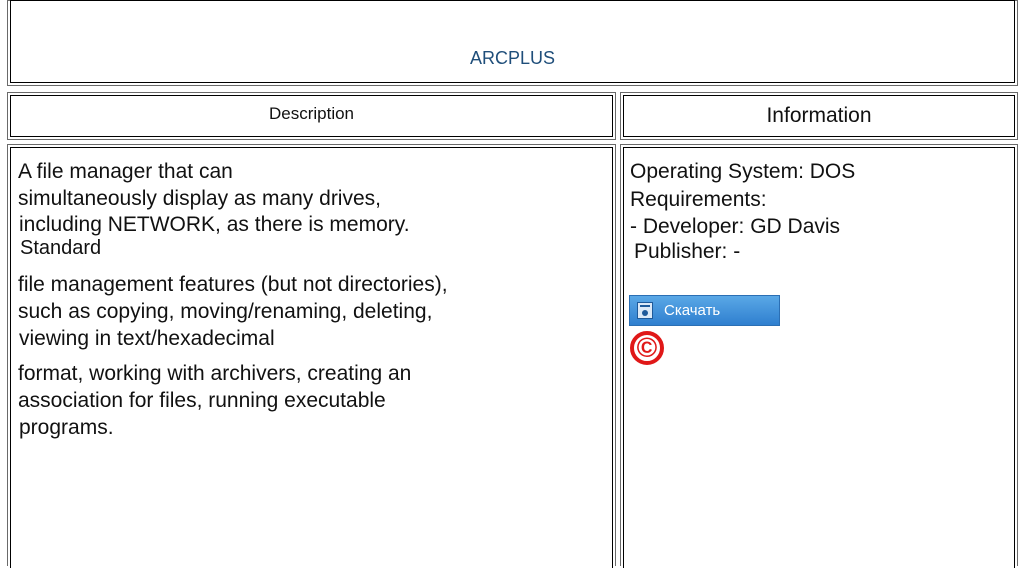 The height and width of the screenshot is (568, 1029). I want to click on download-icon, so click(645, 310).